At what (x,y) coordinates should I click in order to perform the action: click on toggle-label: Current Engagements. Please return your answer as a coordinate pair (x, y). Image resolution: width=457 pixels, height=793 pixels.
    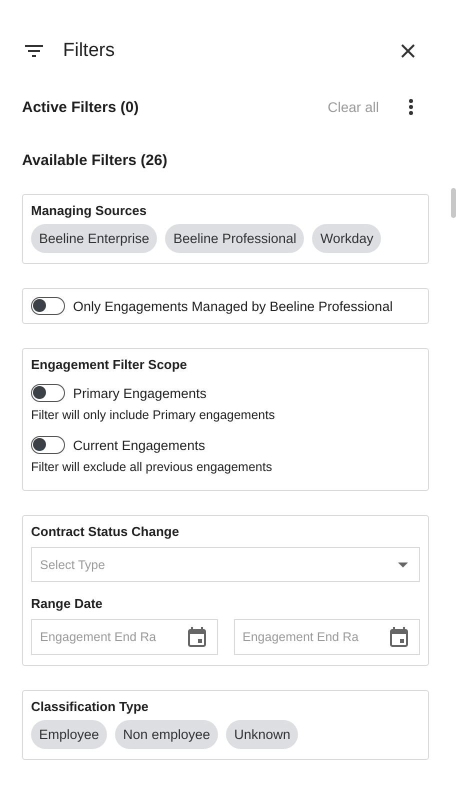
    Looking at the image, I should click on (139, 445).